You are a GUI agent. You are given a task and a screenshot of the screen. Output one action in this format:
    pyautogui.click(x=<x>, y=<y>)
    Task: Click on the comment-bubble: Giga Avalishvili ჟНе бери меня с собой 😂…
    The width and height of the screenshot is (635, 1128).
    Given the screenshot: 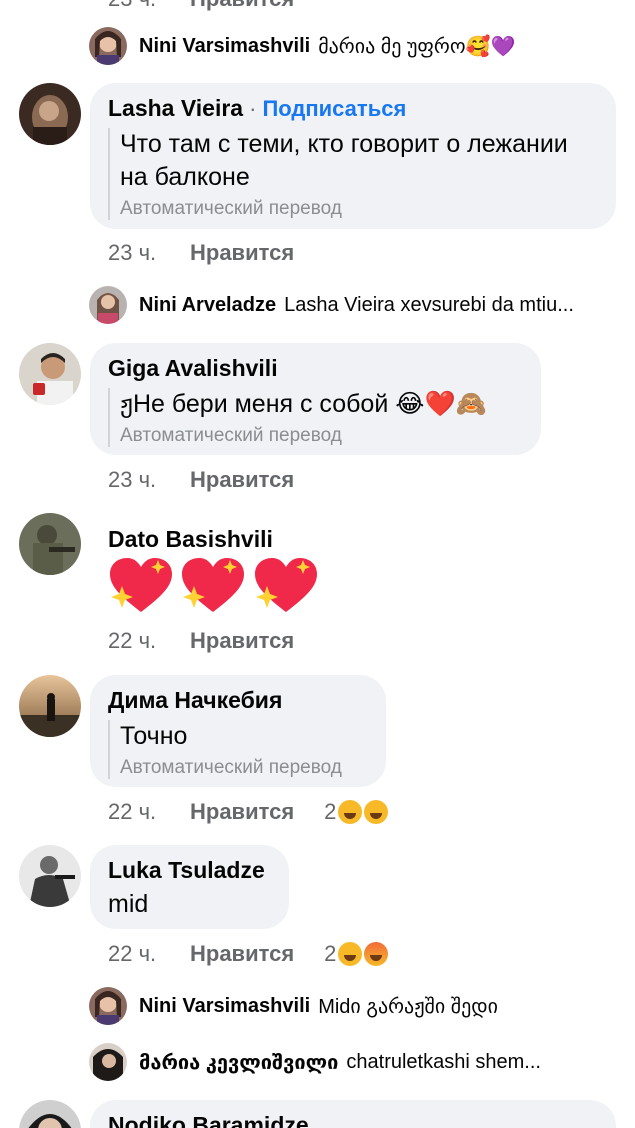 What is the action you would take?
    pyautogui.click(x=315, y=399)
    